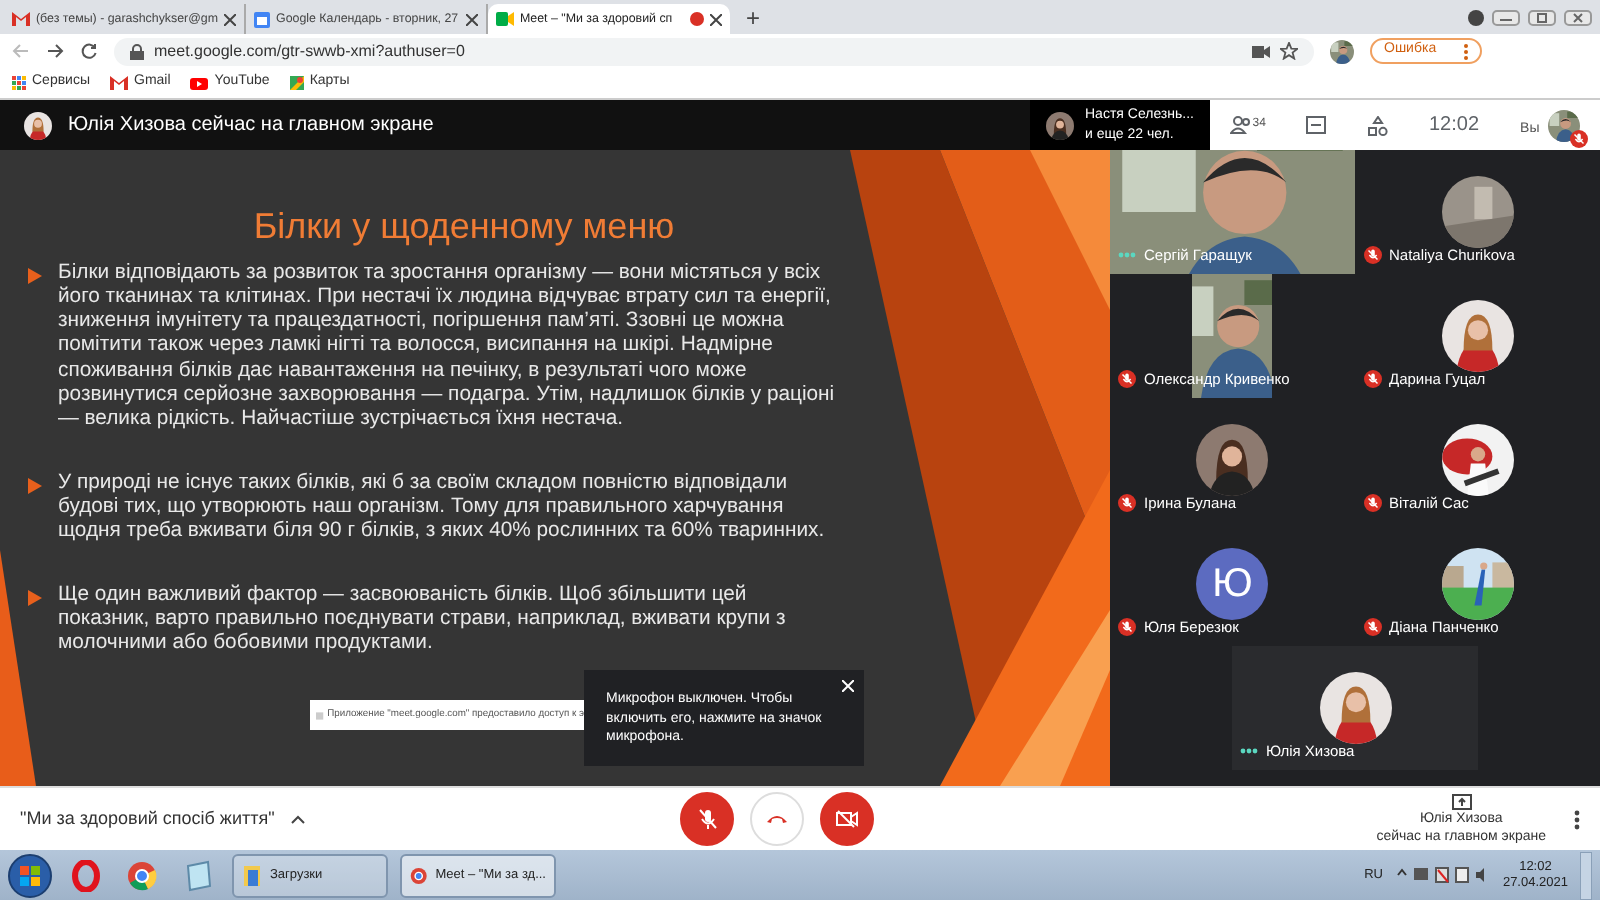 This screenshot has width=1600, height=900. Describe the element at coordinates (442, 508) in the screenshot. I see `slide-paragraph: У природі не існує таких білків, які б за своїм складом повністю відповідали будові тих, що утворюють наш організм. Тому для правильного харчування щодня треба вживати біля 90 г білків, з яких 40% рослинних та 60% тваринних.` at that location.